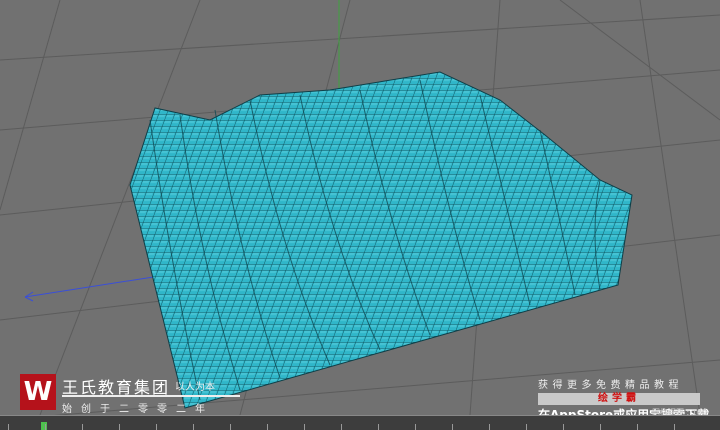 This screenshot has width=720, height=430. What do you see at coordinates (195, 387) in the screenshot?
I see `brand-slogan: 以人为本` at bounding box center [195, 387].